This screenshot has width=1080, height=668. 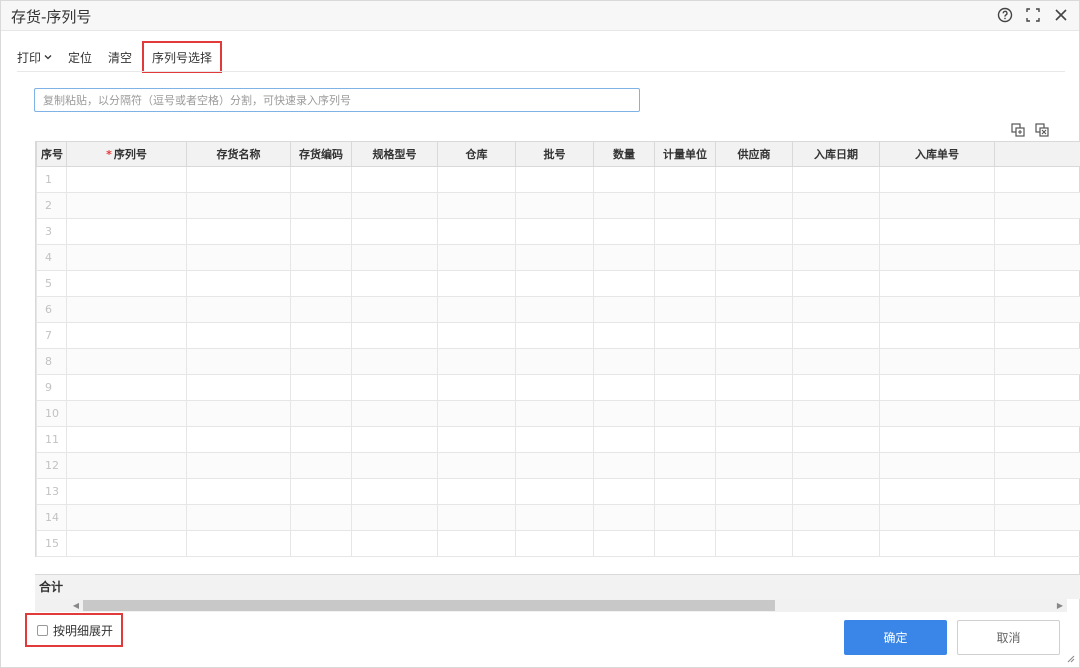 I want to click on expand-by-detail: 按明细展开, so click(x=74, y=630).